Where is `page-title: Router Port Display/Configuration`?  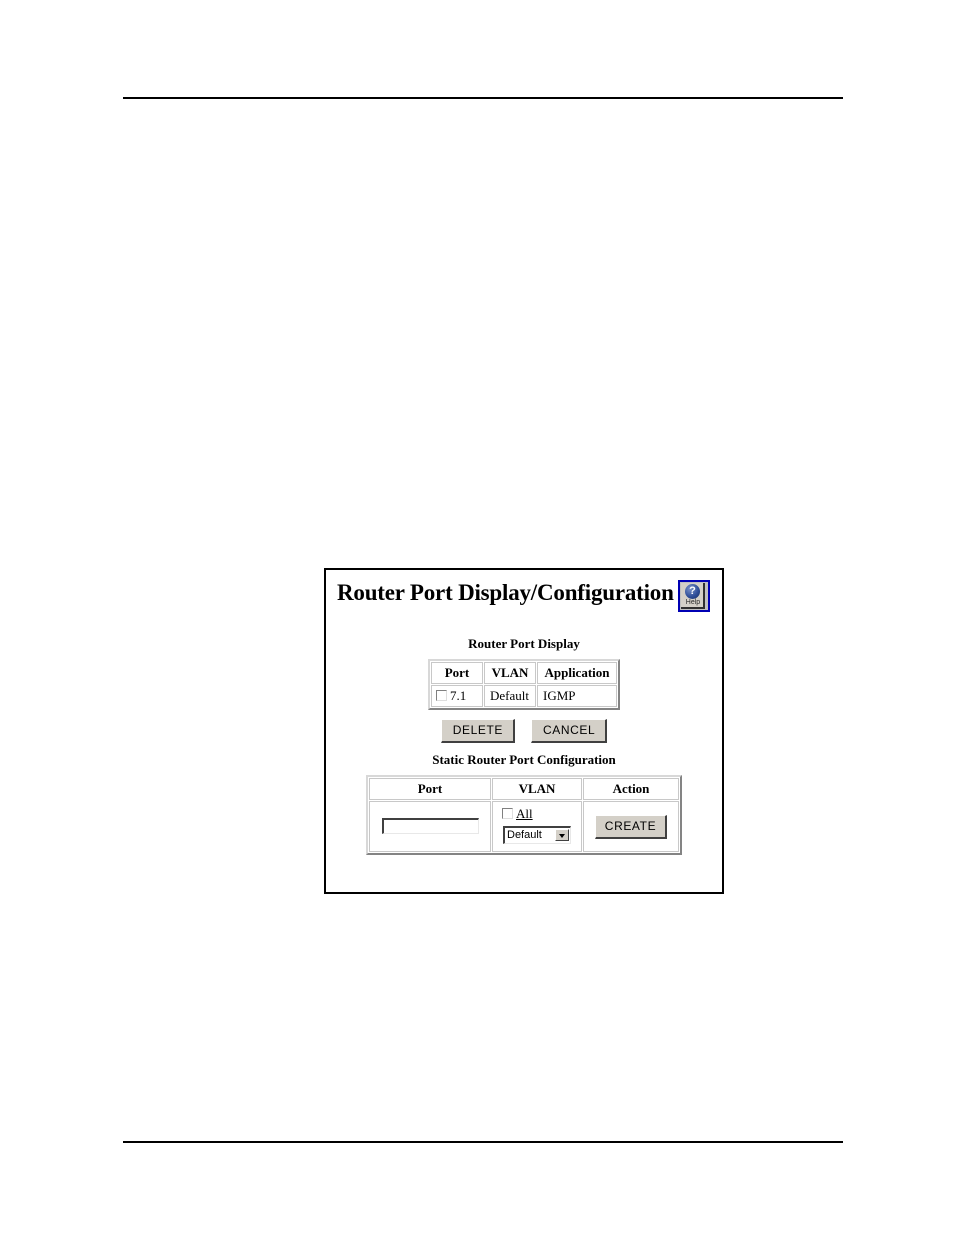 page-title: Router Port Display/Configuration is located at coordinates (505, 592).